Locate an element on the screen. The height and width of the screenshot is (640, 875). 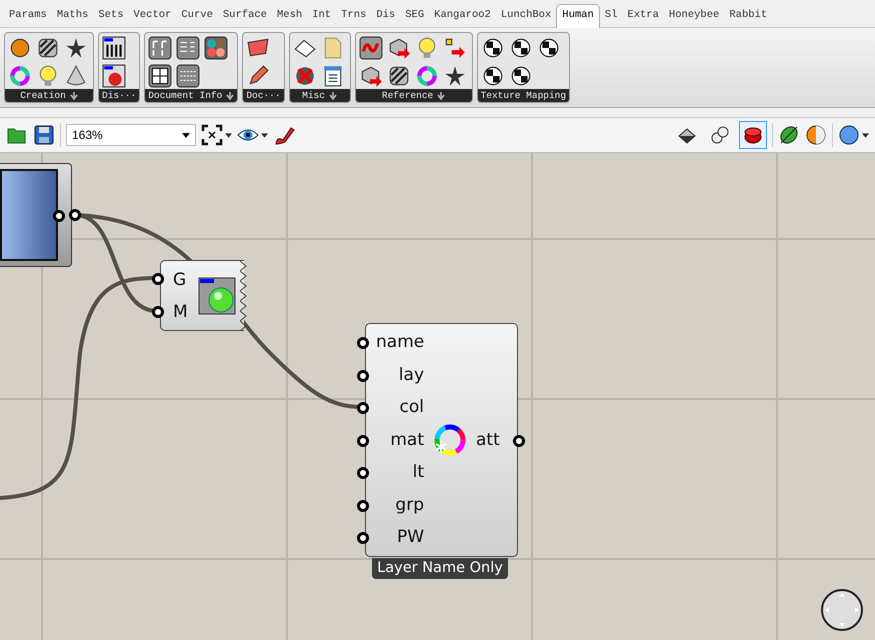
input-label: G is located at coordinates (180, 279).